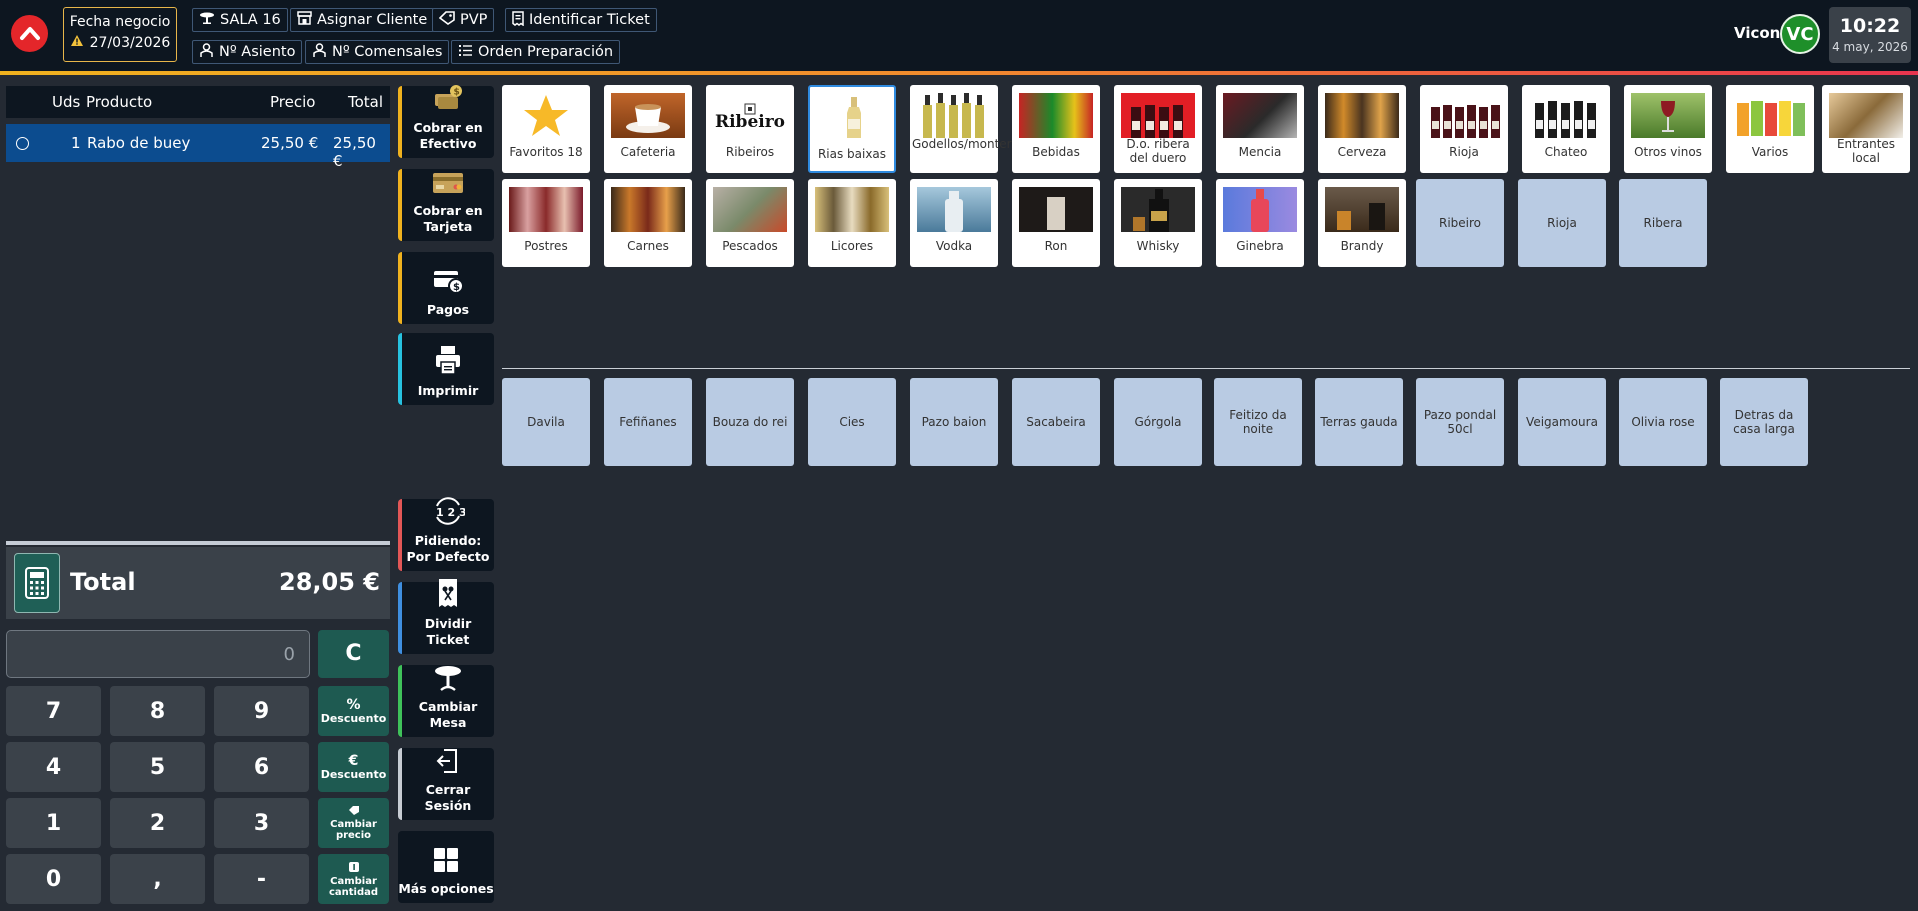 Image resolution: width=1918 pixels, height=911 pixels. What do you see at coordinates (366, 102) in the screenshot?
I see `col-total: Total` at bounding box center [366, 102].